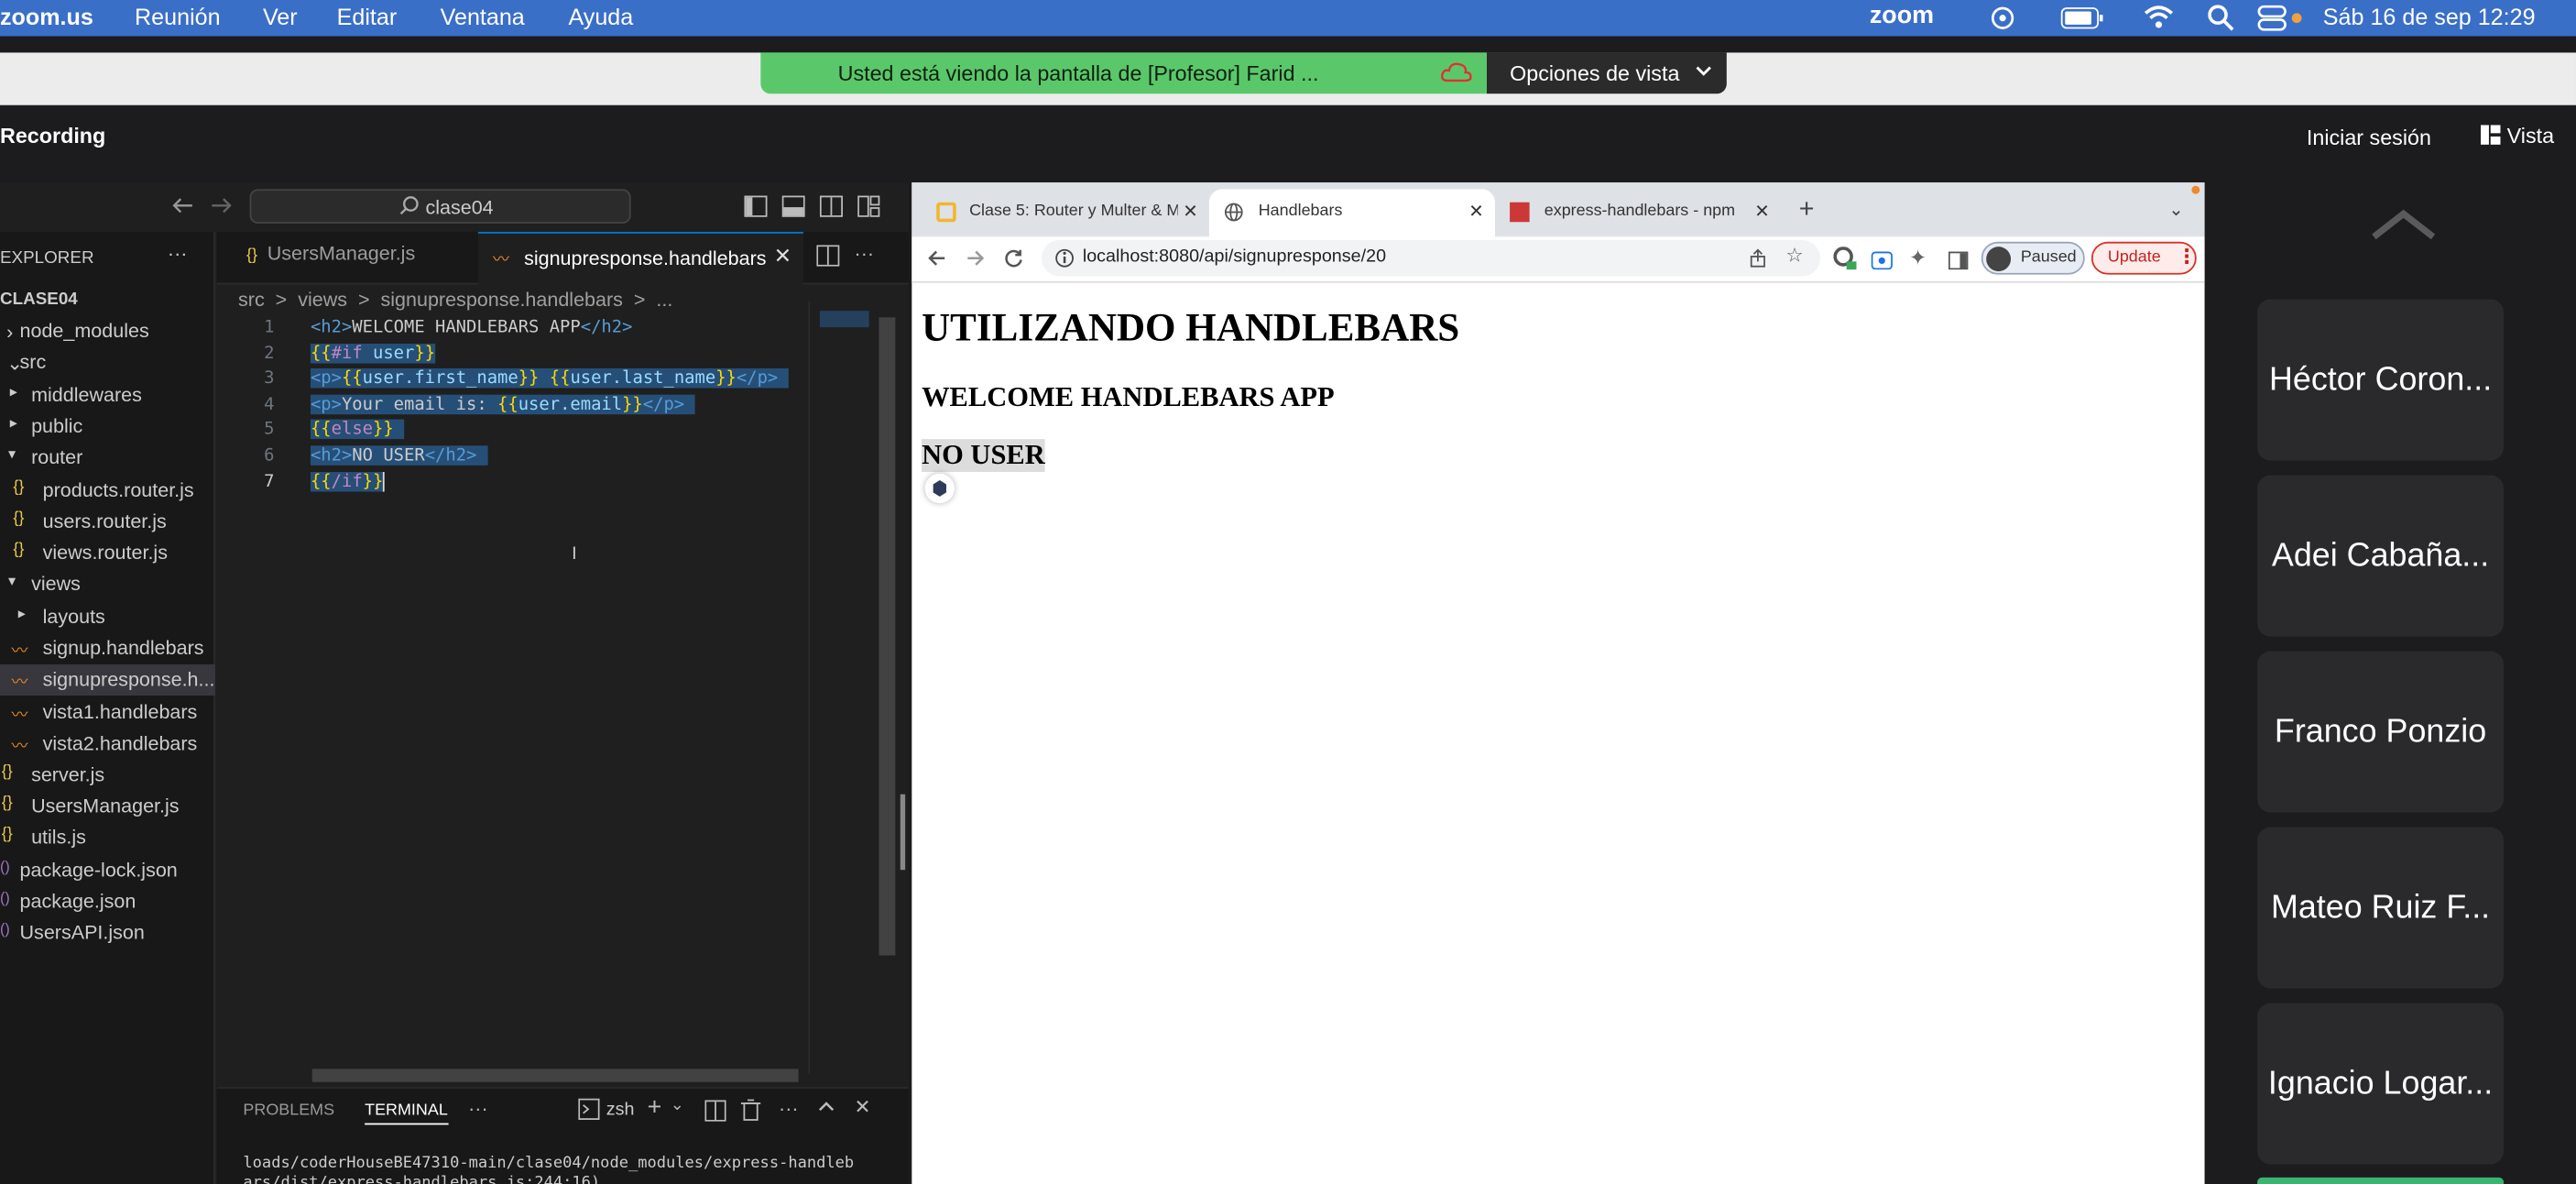 This screenshot has width=2576, height=1184. Describe the element at coordinates (106, 552) in the screenshot. I see `tree-item-views-router: views.router.js` at that location.